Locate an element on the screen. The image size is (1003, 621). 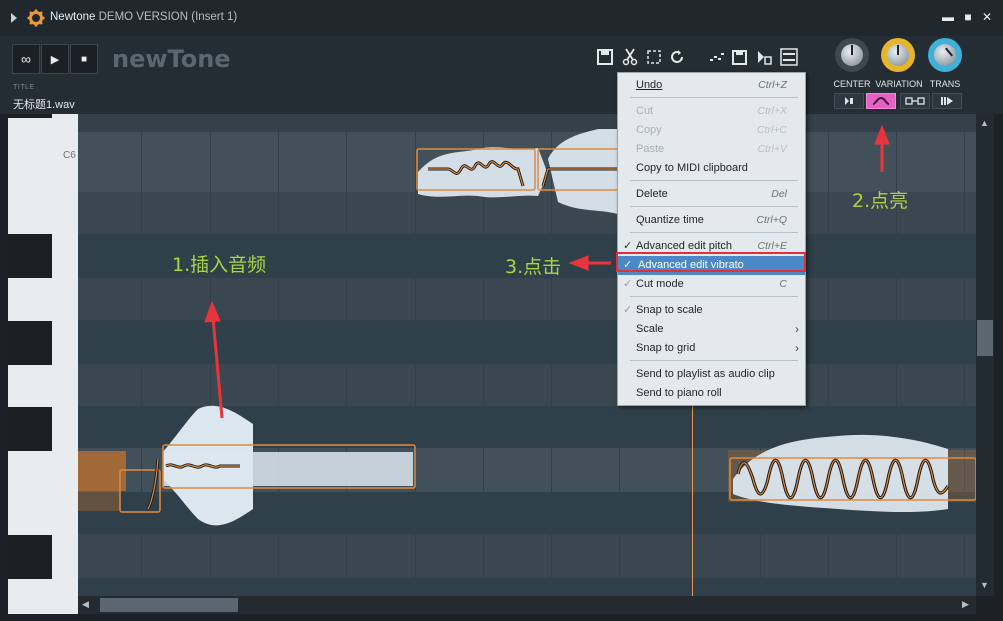
menu-item-cut: Cut Ctrl+X is located at coordinates (711, 111).